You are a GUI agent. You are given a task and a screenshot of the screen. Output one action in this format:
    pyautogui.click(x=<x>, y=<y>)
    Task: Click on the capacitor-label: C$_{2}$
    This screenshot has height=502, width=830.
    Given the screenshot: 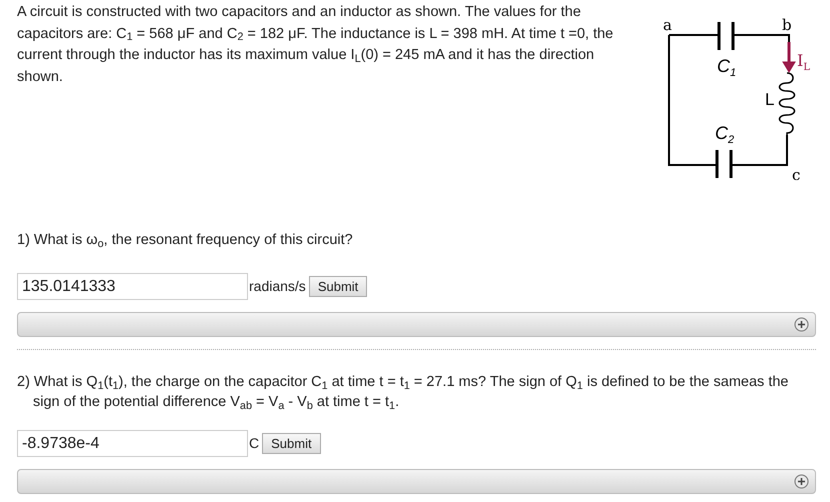 What is the action you would take?
    pyautogui.click(x=724, y=134)
    